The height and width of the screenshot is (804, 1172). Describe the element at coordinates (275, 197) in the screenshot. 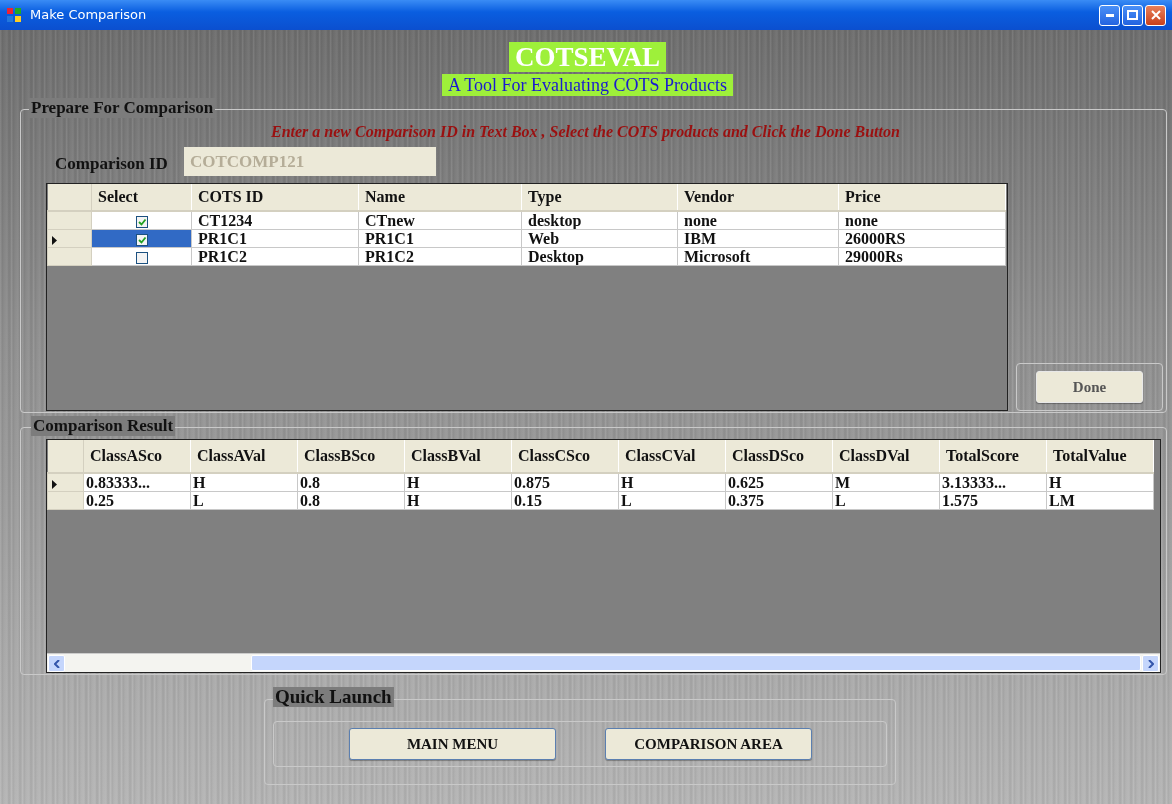

I see `column-header: COTS ID` at that location.